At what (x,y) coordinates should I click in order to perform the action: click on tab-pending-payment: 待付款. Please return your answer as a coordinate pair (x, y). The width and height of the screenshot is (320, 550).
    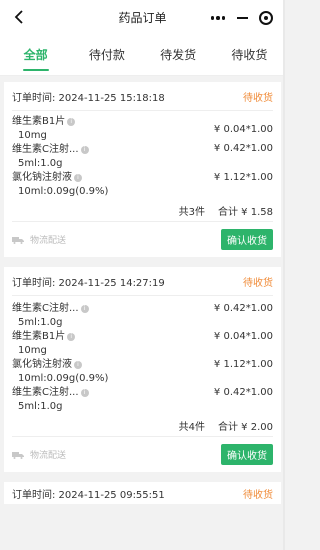
    Looking at the image, I should click on (106, 54).